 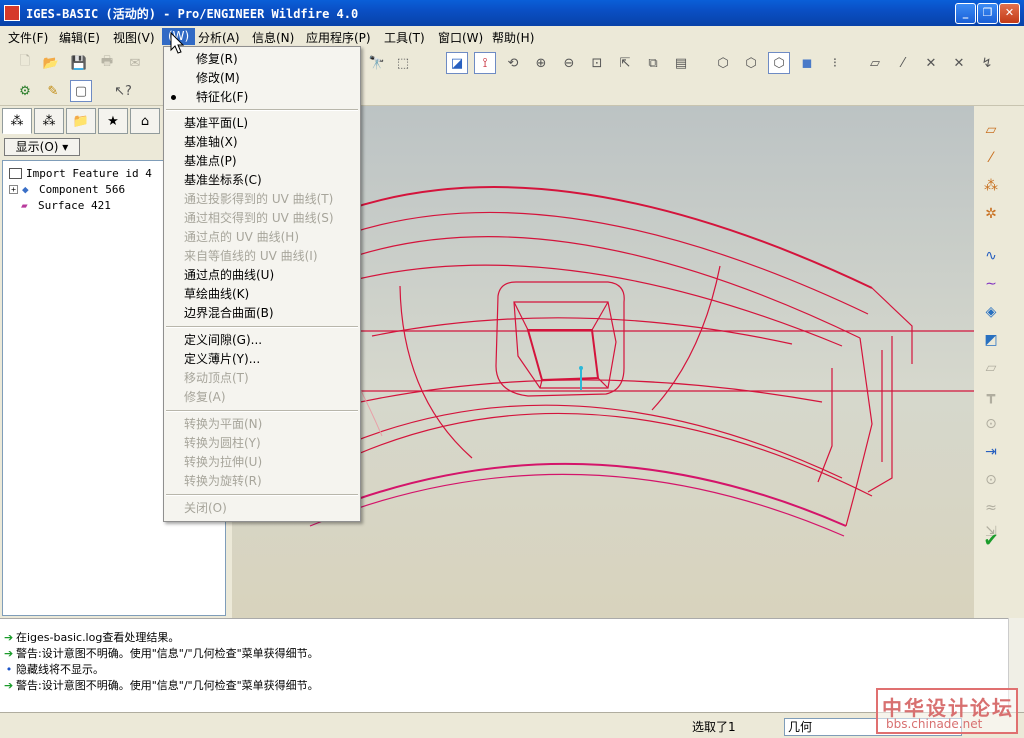 What do you see at coordinates (223, 424) in the screenshot?
I see `menu-item-convert-plane: 转换为平面(N)` at bounding box center [223, 424].